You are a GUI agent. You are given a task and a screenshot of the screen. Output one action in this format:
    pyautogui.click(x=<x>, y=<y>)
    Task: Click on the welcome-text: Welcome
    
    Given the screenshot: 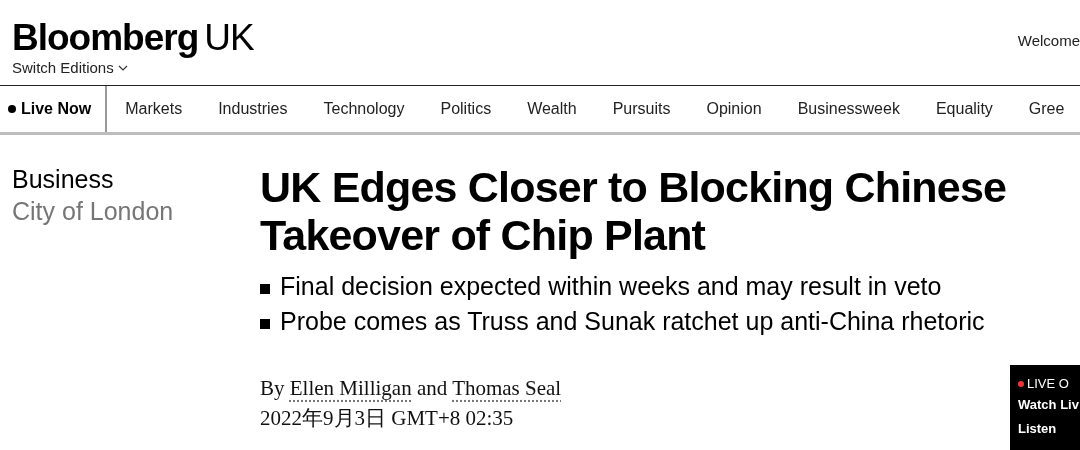 What is the action you would take?
    pyautogui.click(x=1048, y=41)
    